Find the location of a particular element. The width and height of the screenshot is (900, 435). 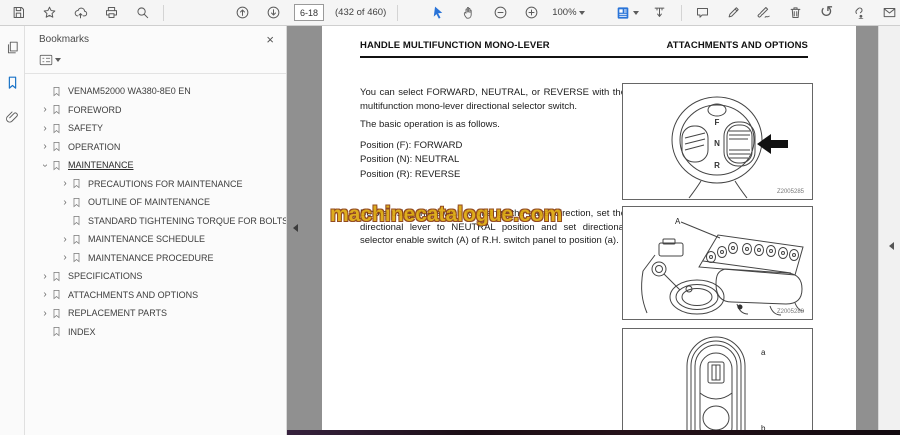

paragraph: The basic operation is as follows. is located at coordinates (430, 124).